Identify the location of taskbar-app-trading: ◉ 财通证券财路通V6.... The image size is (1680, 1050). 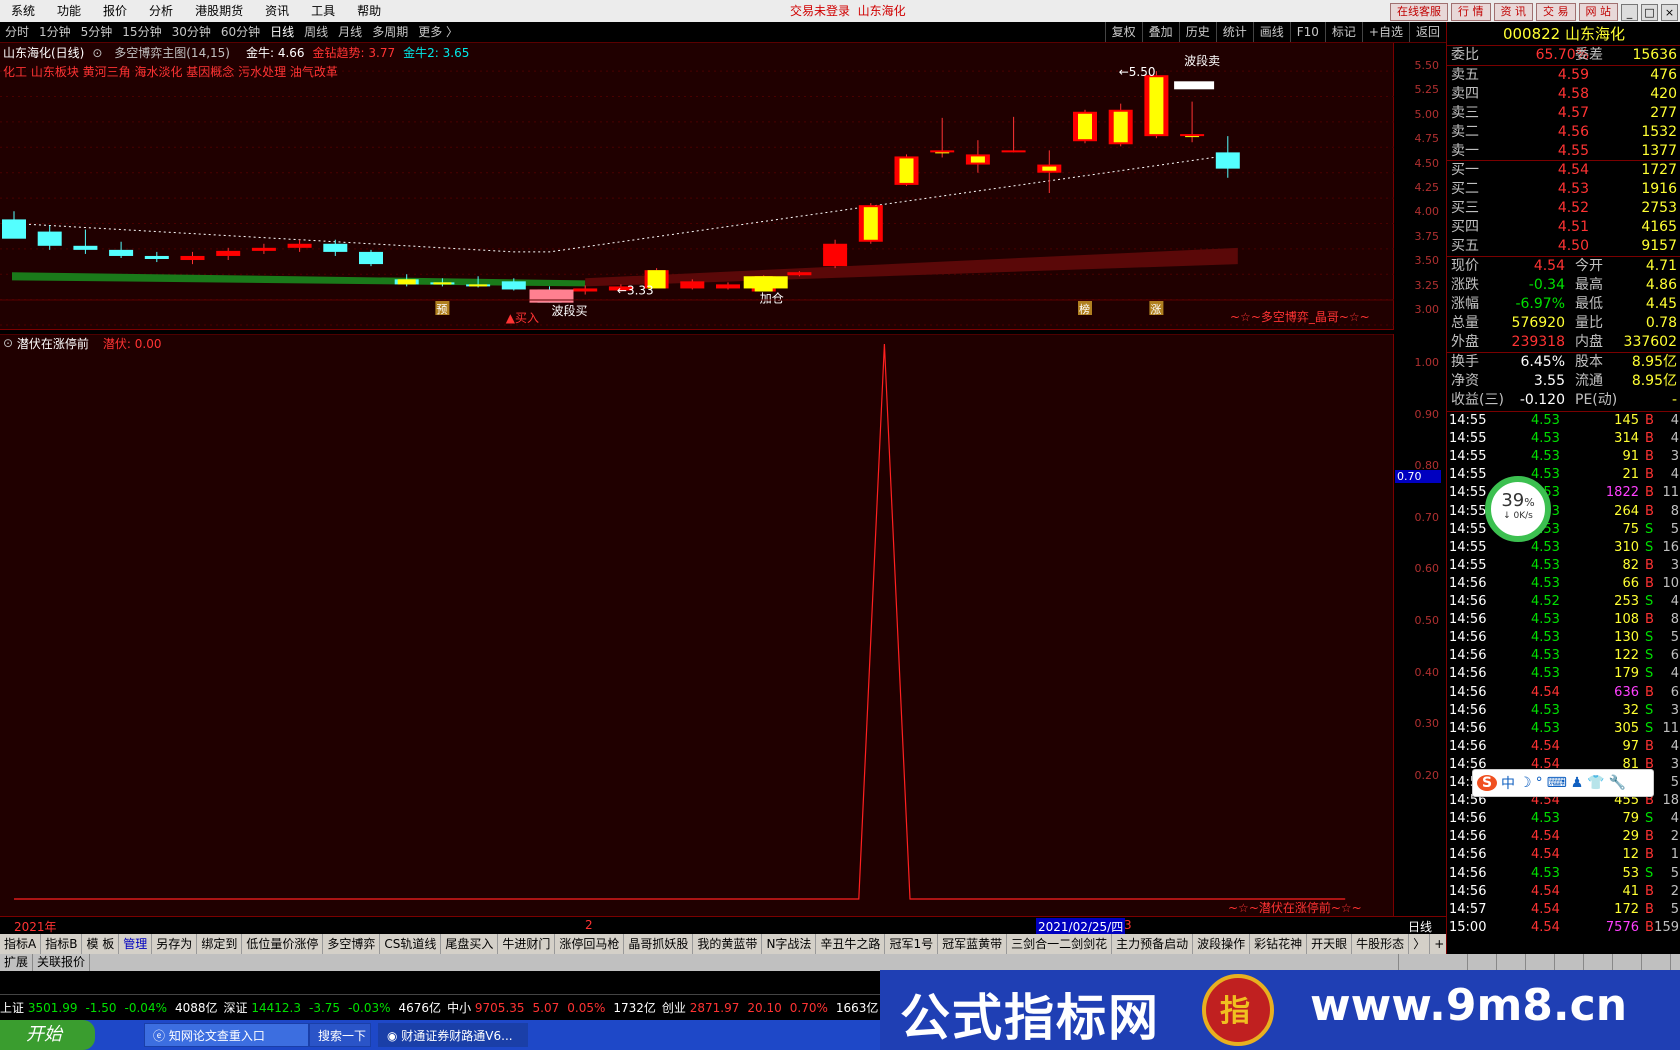
(453, 1035).